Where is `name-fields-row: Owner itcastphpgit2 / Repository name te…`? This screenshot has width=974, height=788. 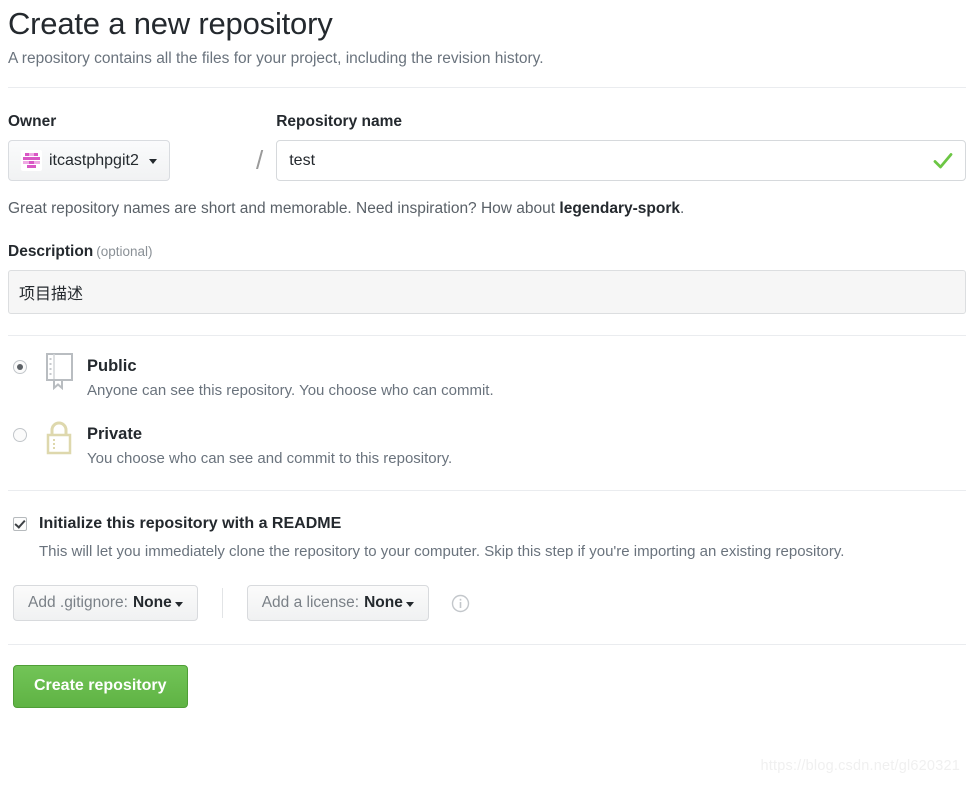
name-fields-row: Owner itcastphpgit2 / Repository name te… is located at coordinates (487, 146).